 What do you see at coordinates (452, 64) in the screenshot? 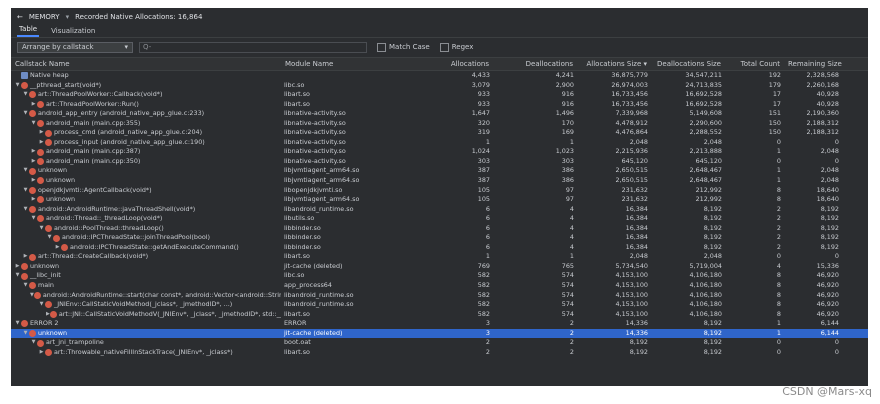
I see `column-header-allocations: Allocations` at bounding box center [452, 64].